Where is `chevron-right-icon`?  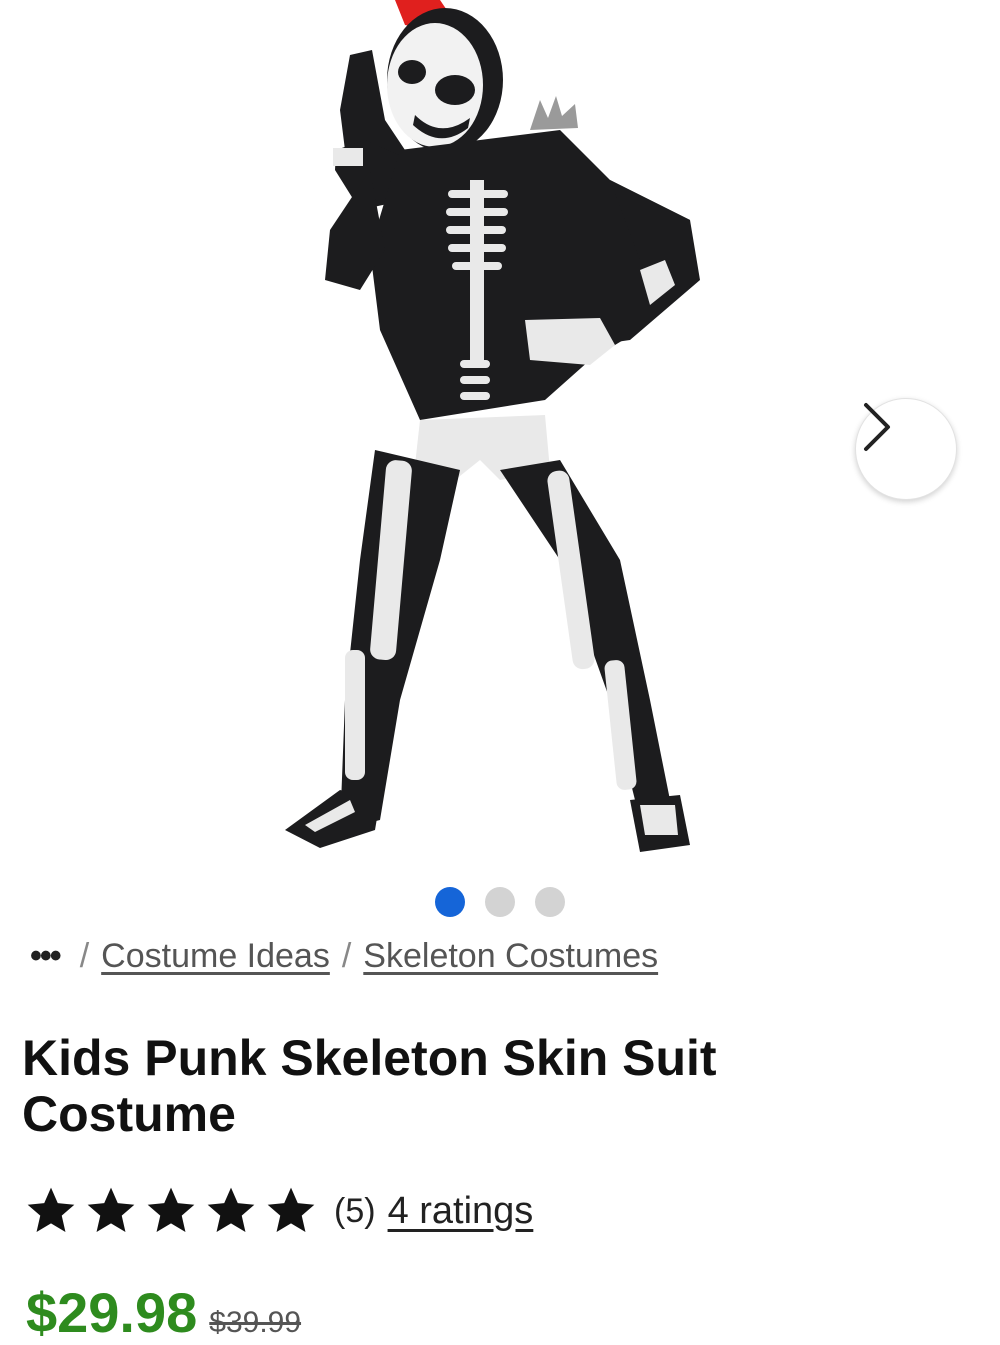
chevron-right-icon is located at coordinates (877, 427).